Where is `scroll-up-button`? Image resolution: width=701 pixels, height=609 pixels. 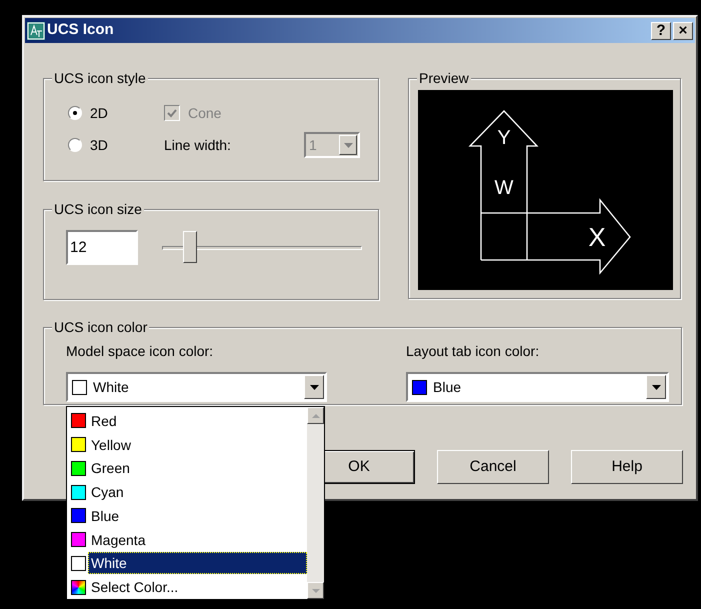
scroll-up-button is located at coordinates (315, 415).